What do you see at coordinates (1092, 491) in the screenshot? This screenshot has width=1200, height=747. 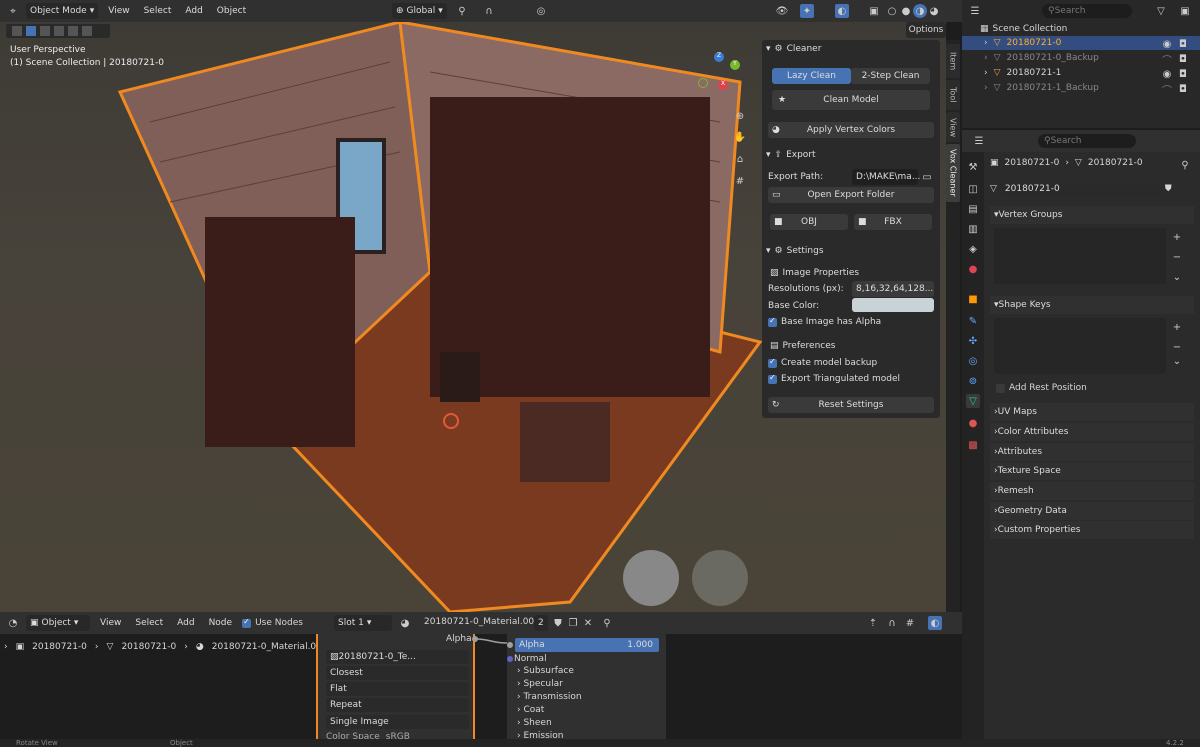 I see `remesh-panel: › Remesh` at bounding box center [1092, 491].